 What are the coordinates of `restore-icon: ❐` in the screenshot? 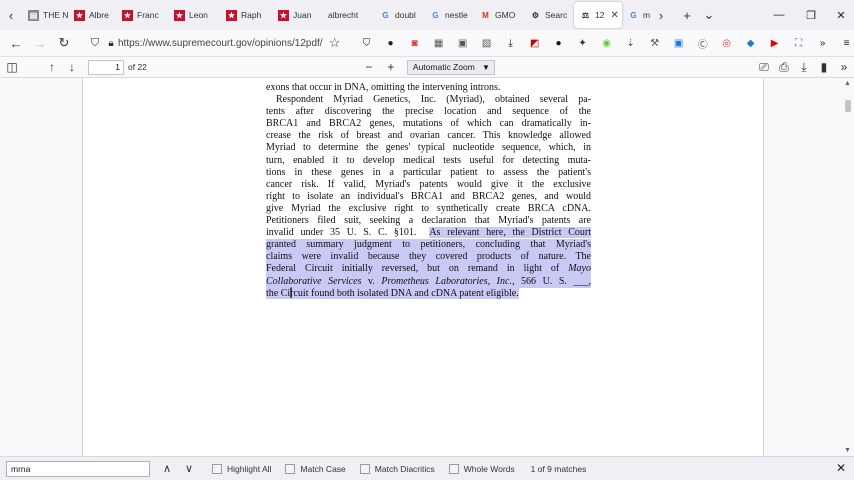 It's located at (811, 15).